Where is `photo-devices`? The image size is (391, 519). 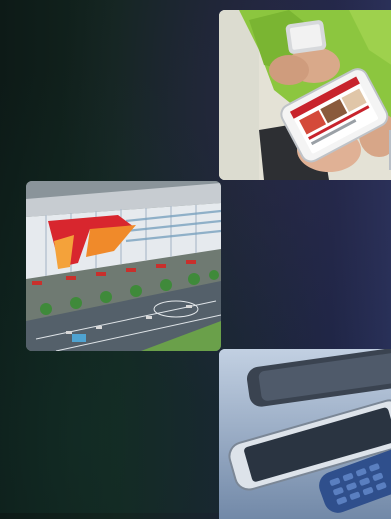 photo-devices is located at coordinates (305, 434).